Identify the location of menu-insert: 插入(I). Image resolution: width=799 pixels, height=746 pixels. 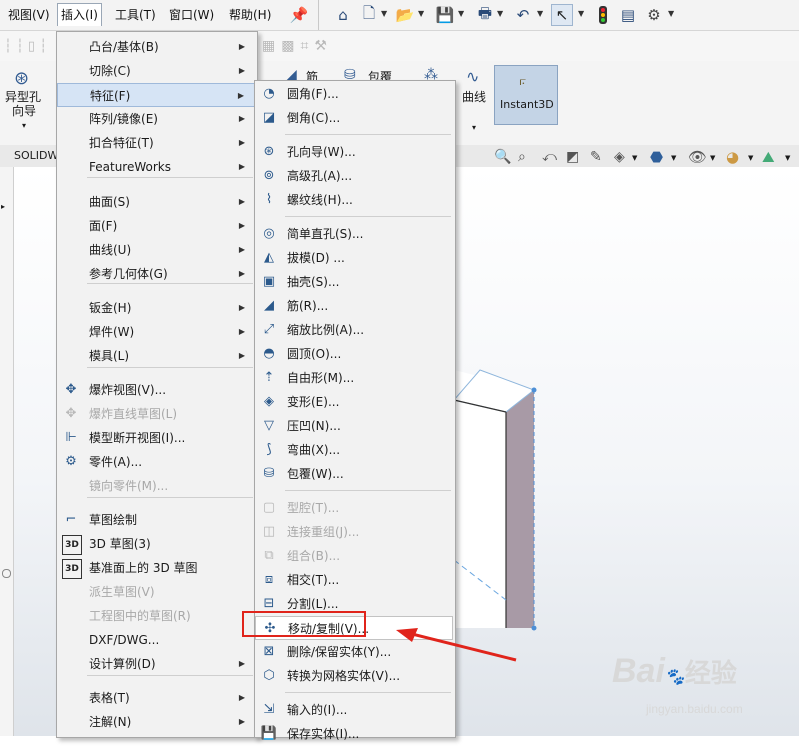
(79, 14).